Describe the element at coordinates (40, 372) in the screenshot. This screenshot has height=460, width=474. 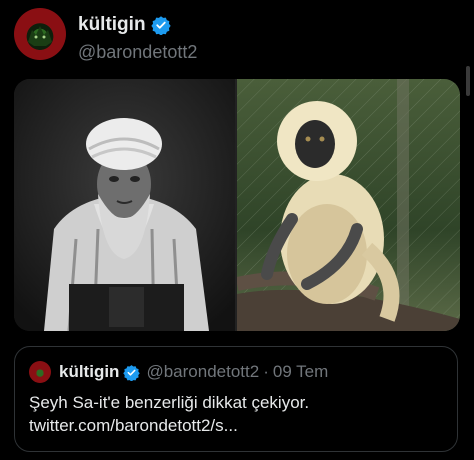
I see `quoted-author-avatar` at that location.